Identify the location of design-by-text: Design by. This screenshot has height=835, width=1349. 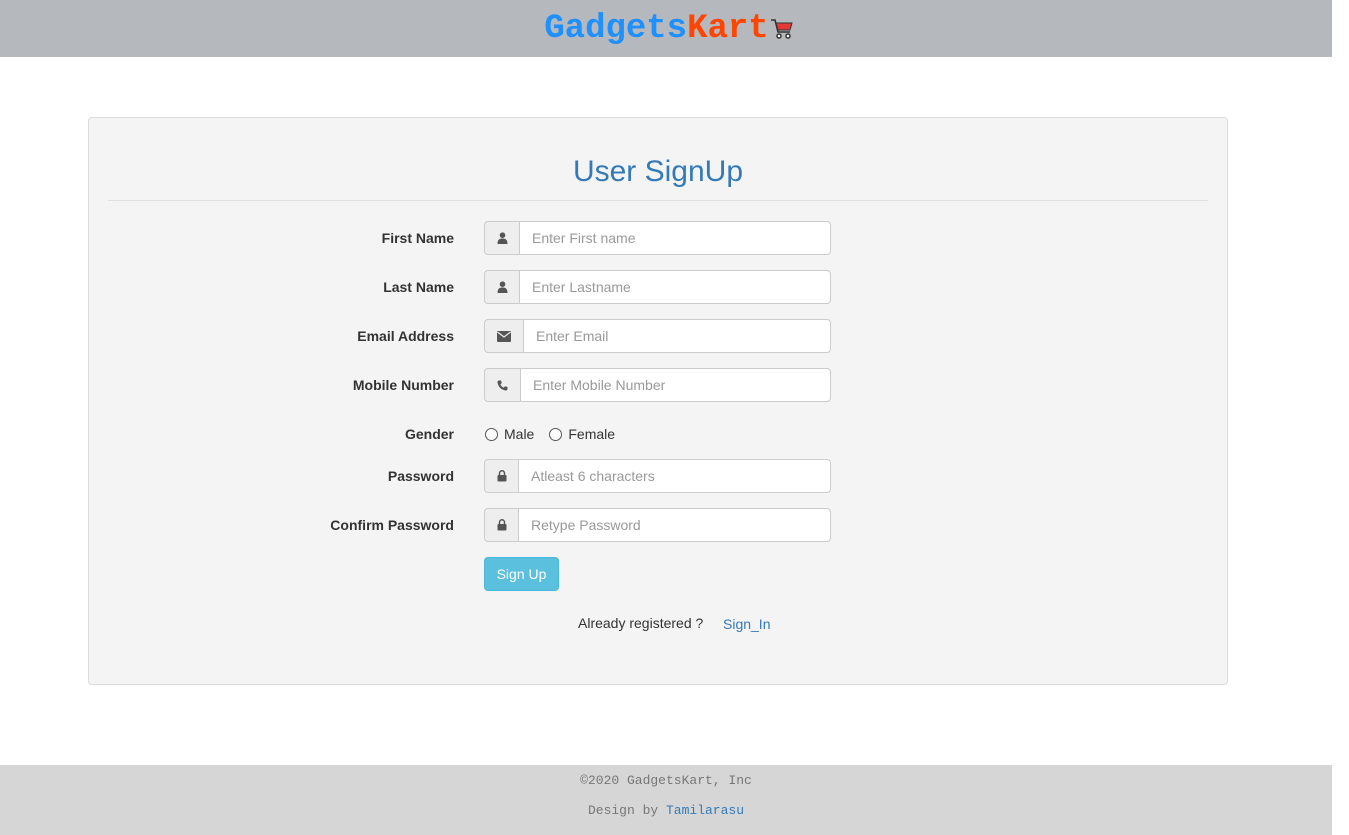
(623, 810).